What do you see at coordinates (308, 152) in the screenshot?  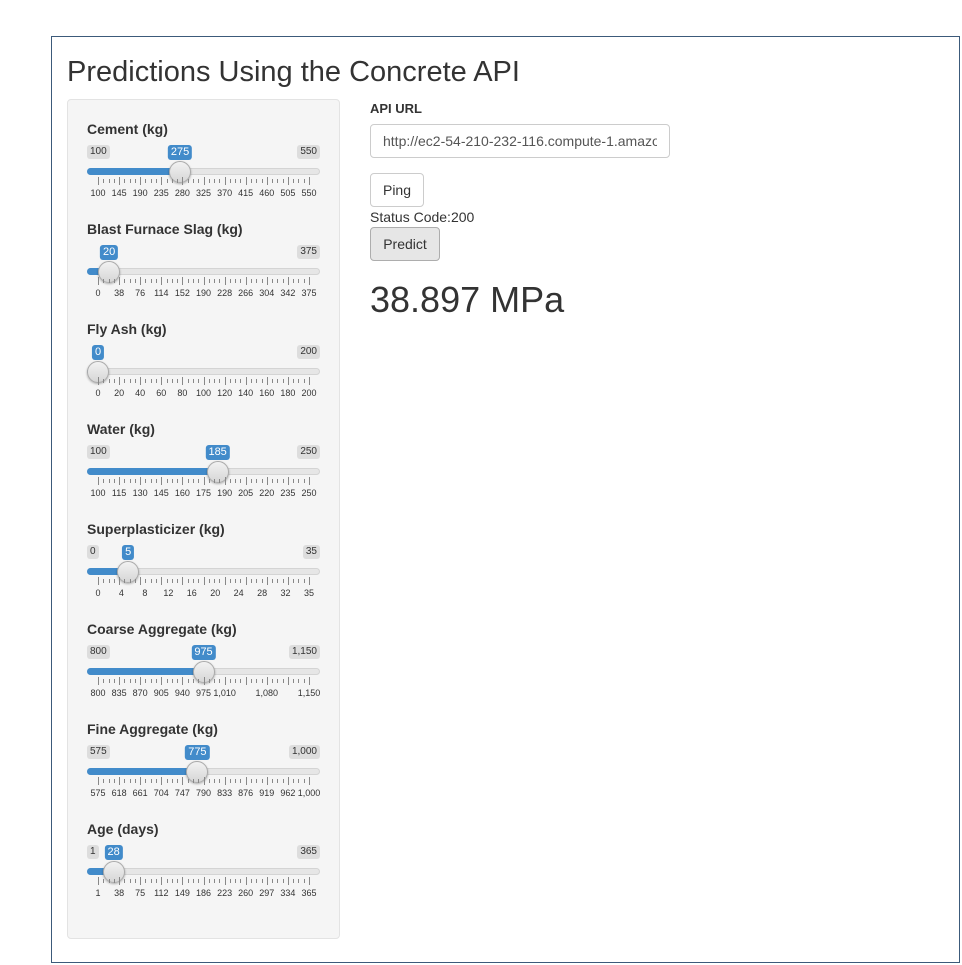 I see `slider-max-label: 550` at bounding box center [308, 152].